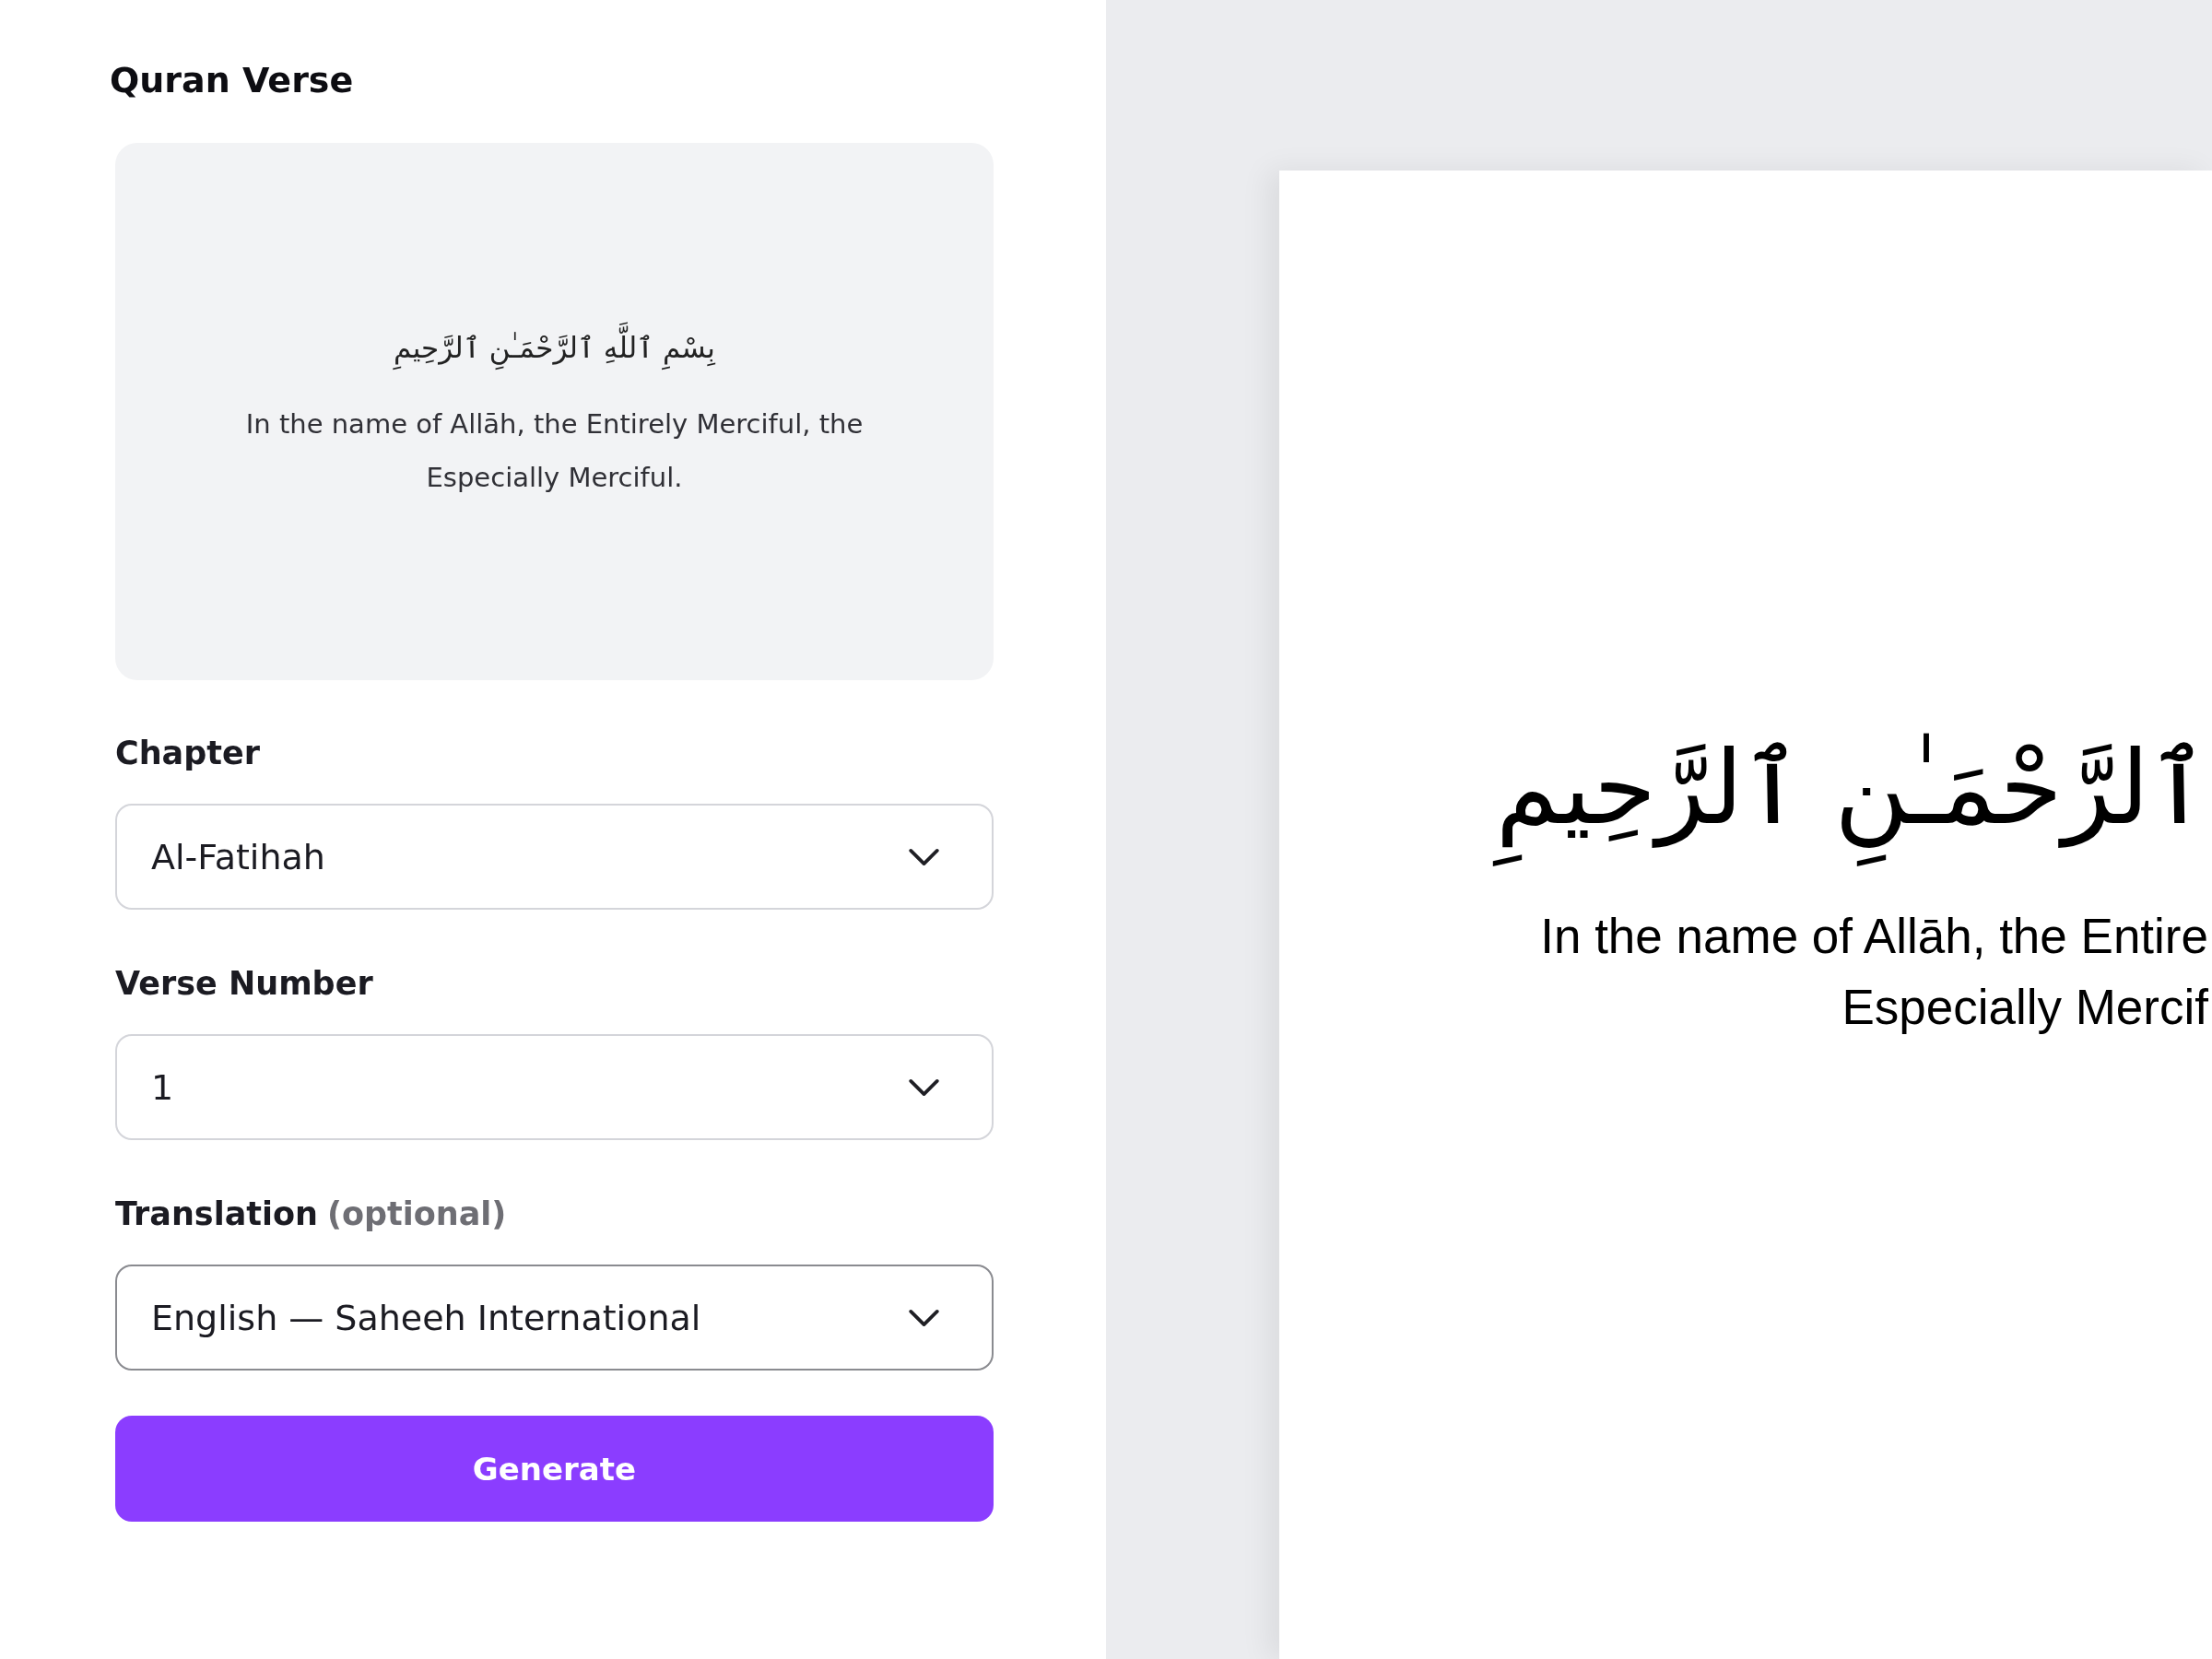 The width and height of the screenshot is (2212, 1659). I want to click on arabic-verse-text: بِسْمِ ٱللَّهِ ٱلرَّحْمَـٰنِ ٱلرَّحِيمِ, so click(554, 347).